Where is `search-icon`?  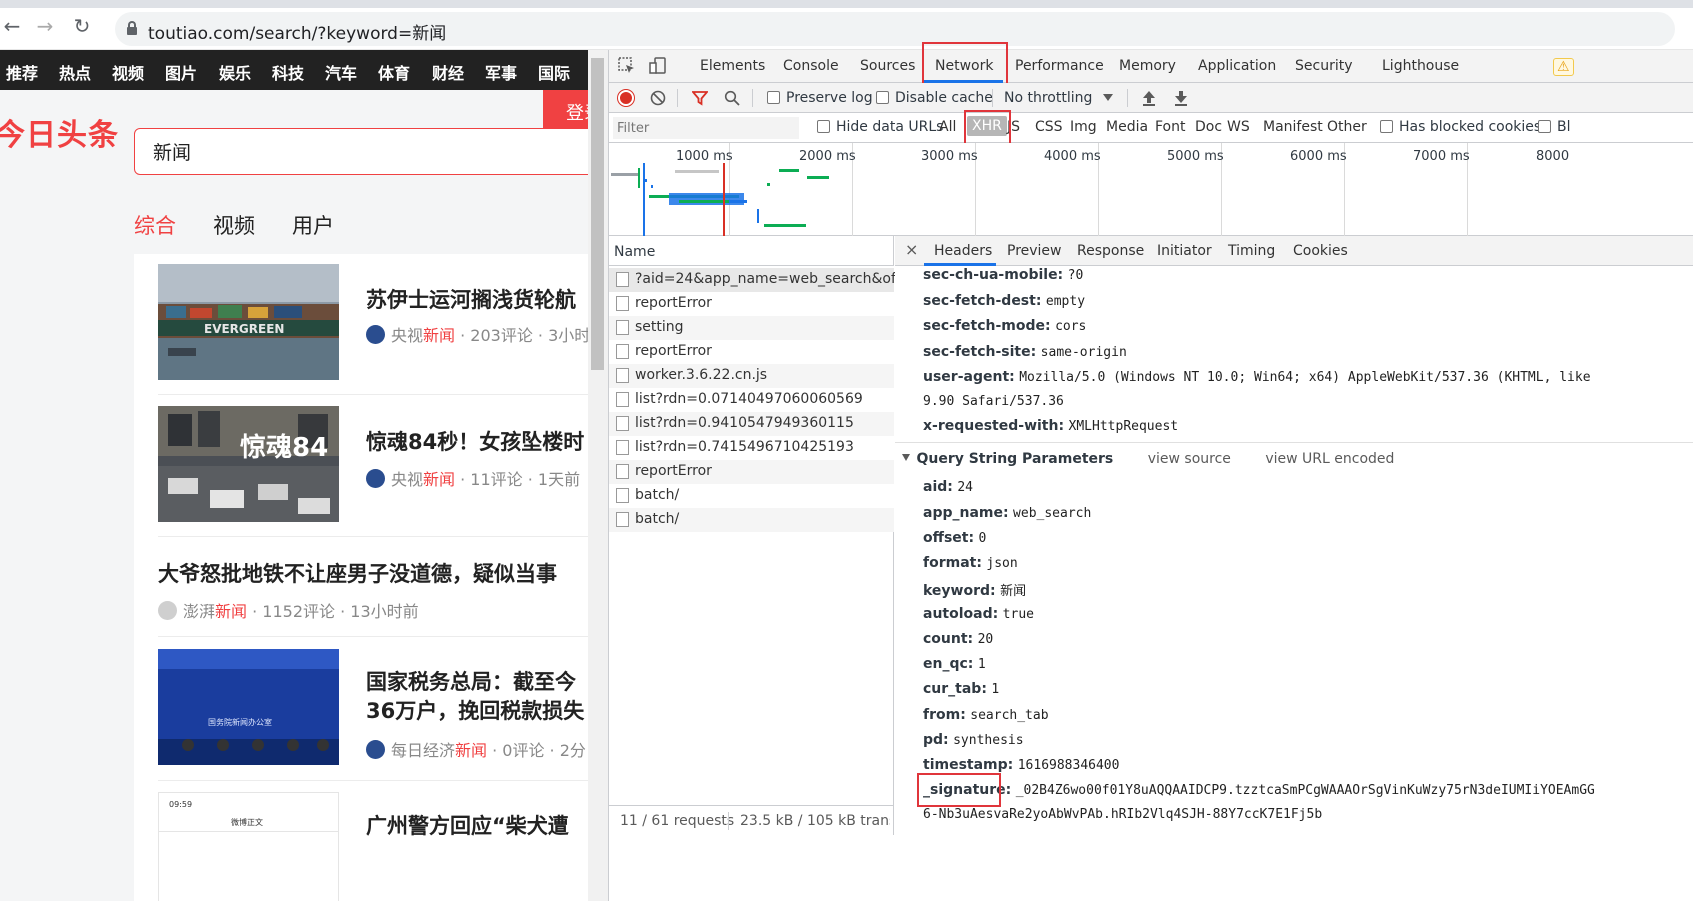
search-icon is located at coordinates (732, 98).